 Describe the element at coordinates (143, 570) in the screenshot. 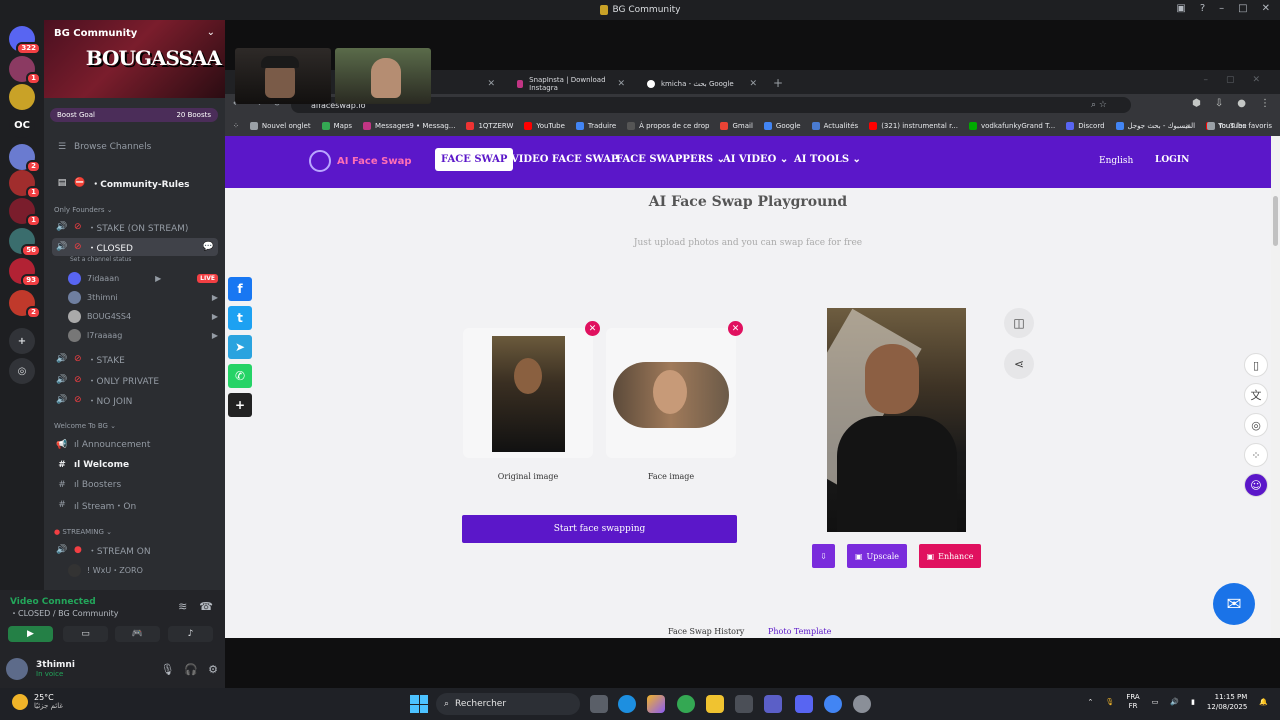

I see `voice-user: ! WxU・ZORO` at that location.